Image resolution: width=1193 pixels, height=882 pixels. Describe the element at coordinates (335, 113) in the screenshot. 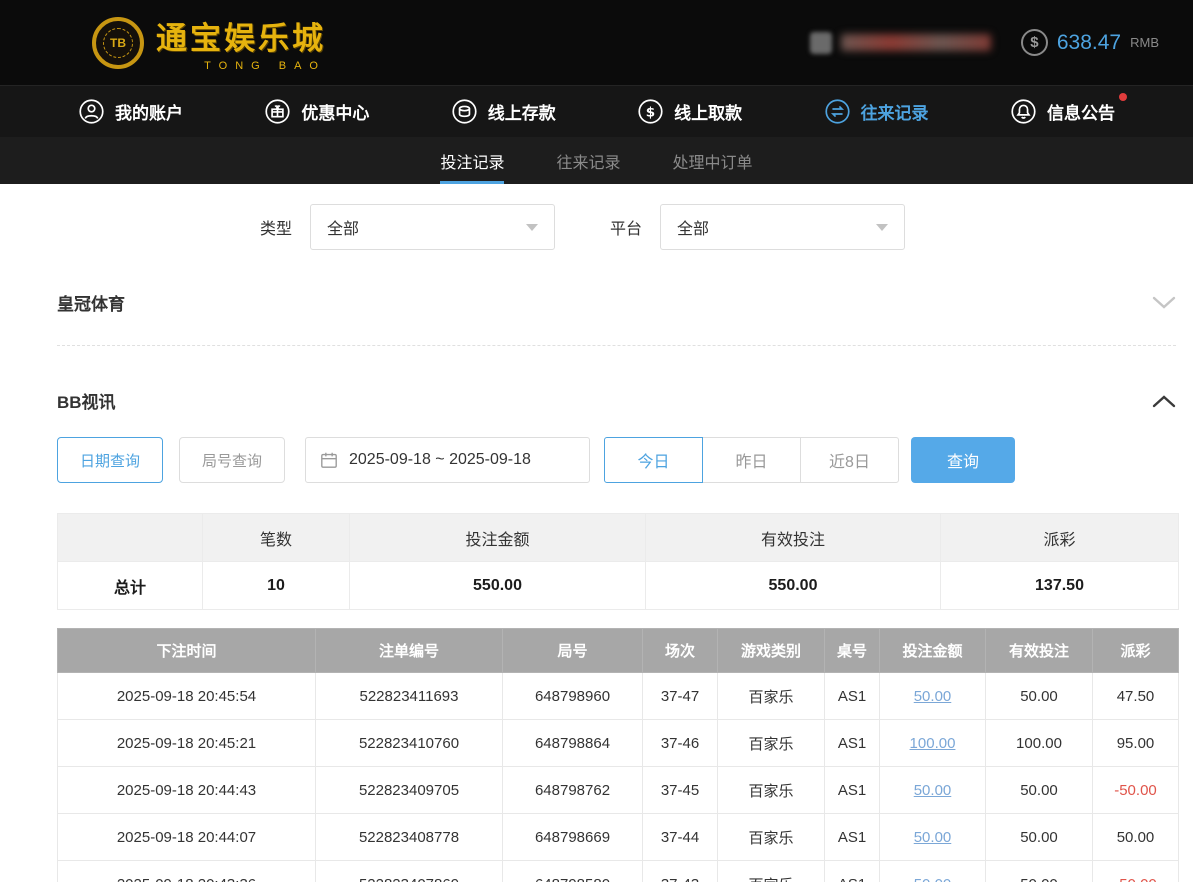

I see `nav-label: 优惠中心` at that location.